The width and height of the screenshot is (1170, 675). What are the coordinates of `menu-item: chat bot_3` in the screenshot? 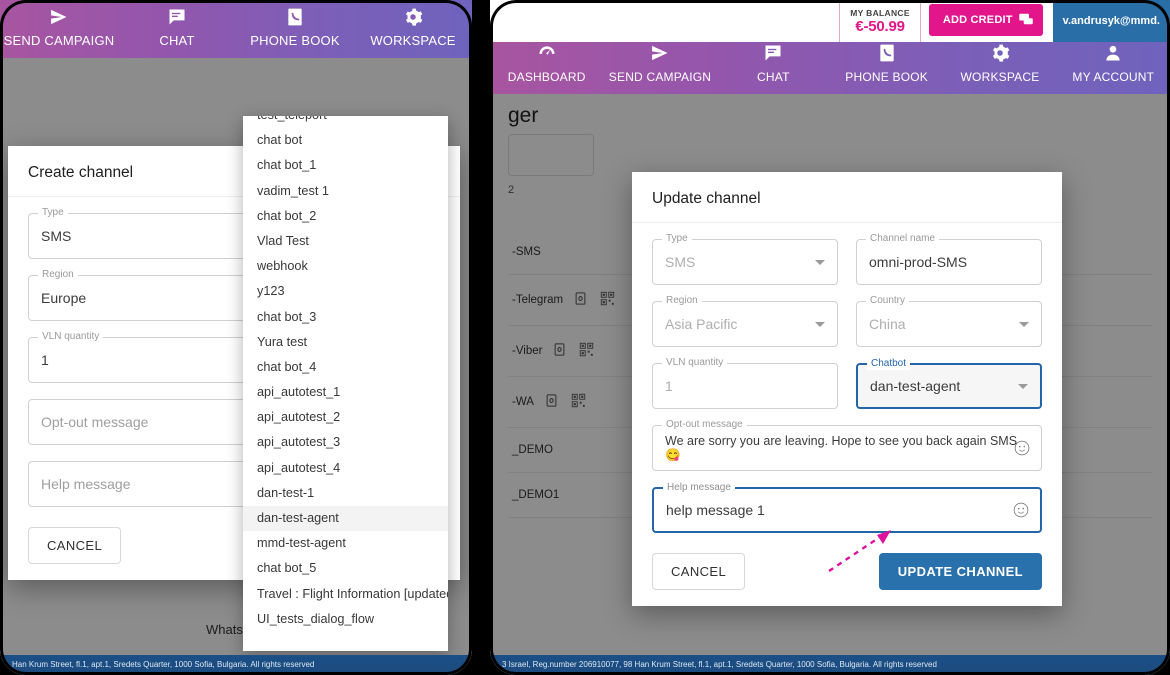 It's located at (345, 317).